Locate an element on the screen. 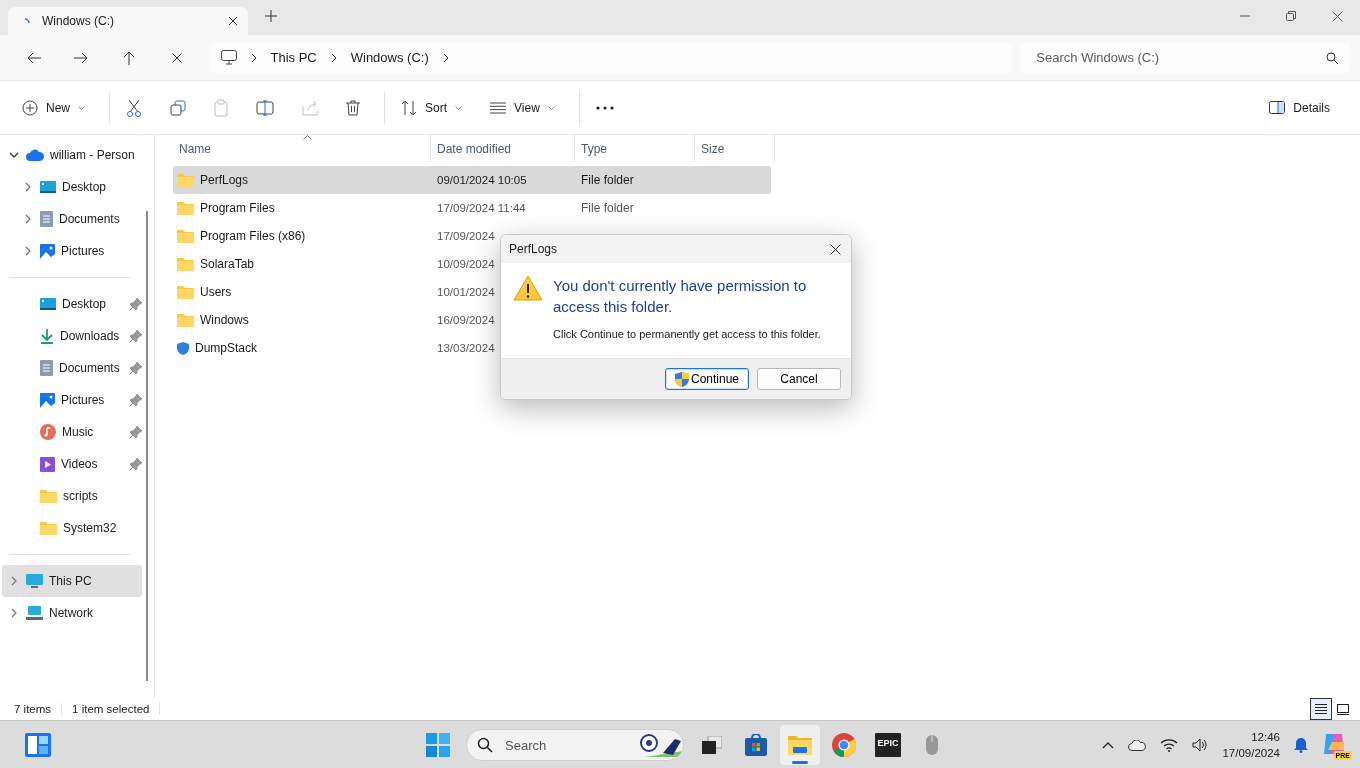 This screenshot has width=1360, height=768. details-view-icon is located at coordinates (1321, 709).